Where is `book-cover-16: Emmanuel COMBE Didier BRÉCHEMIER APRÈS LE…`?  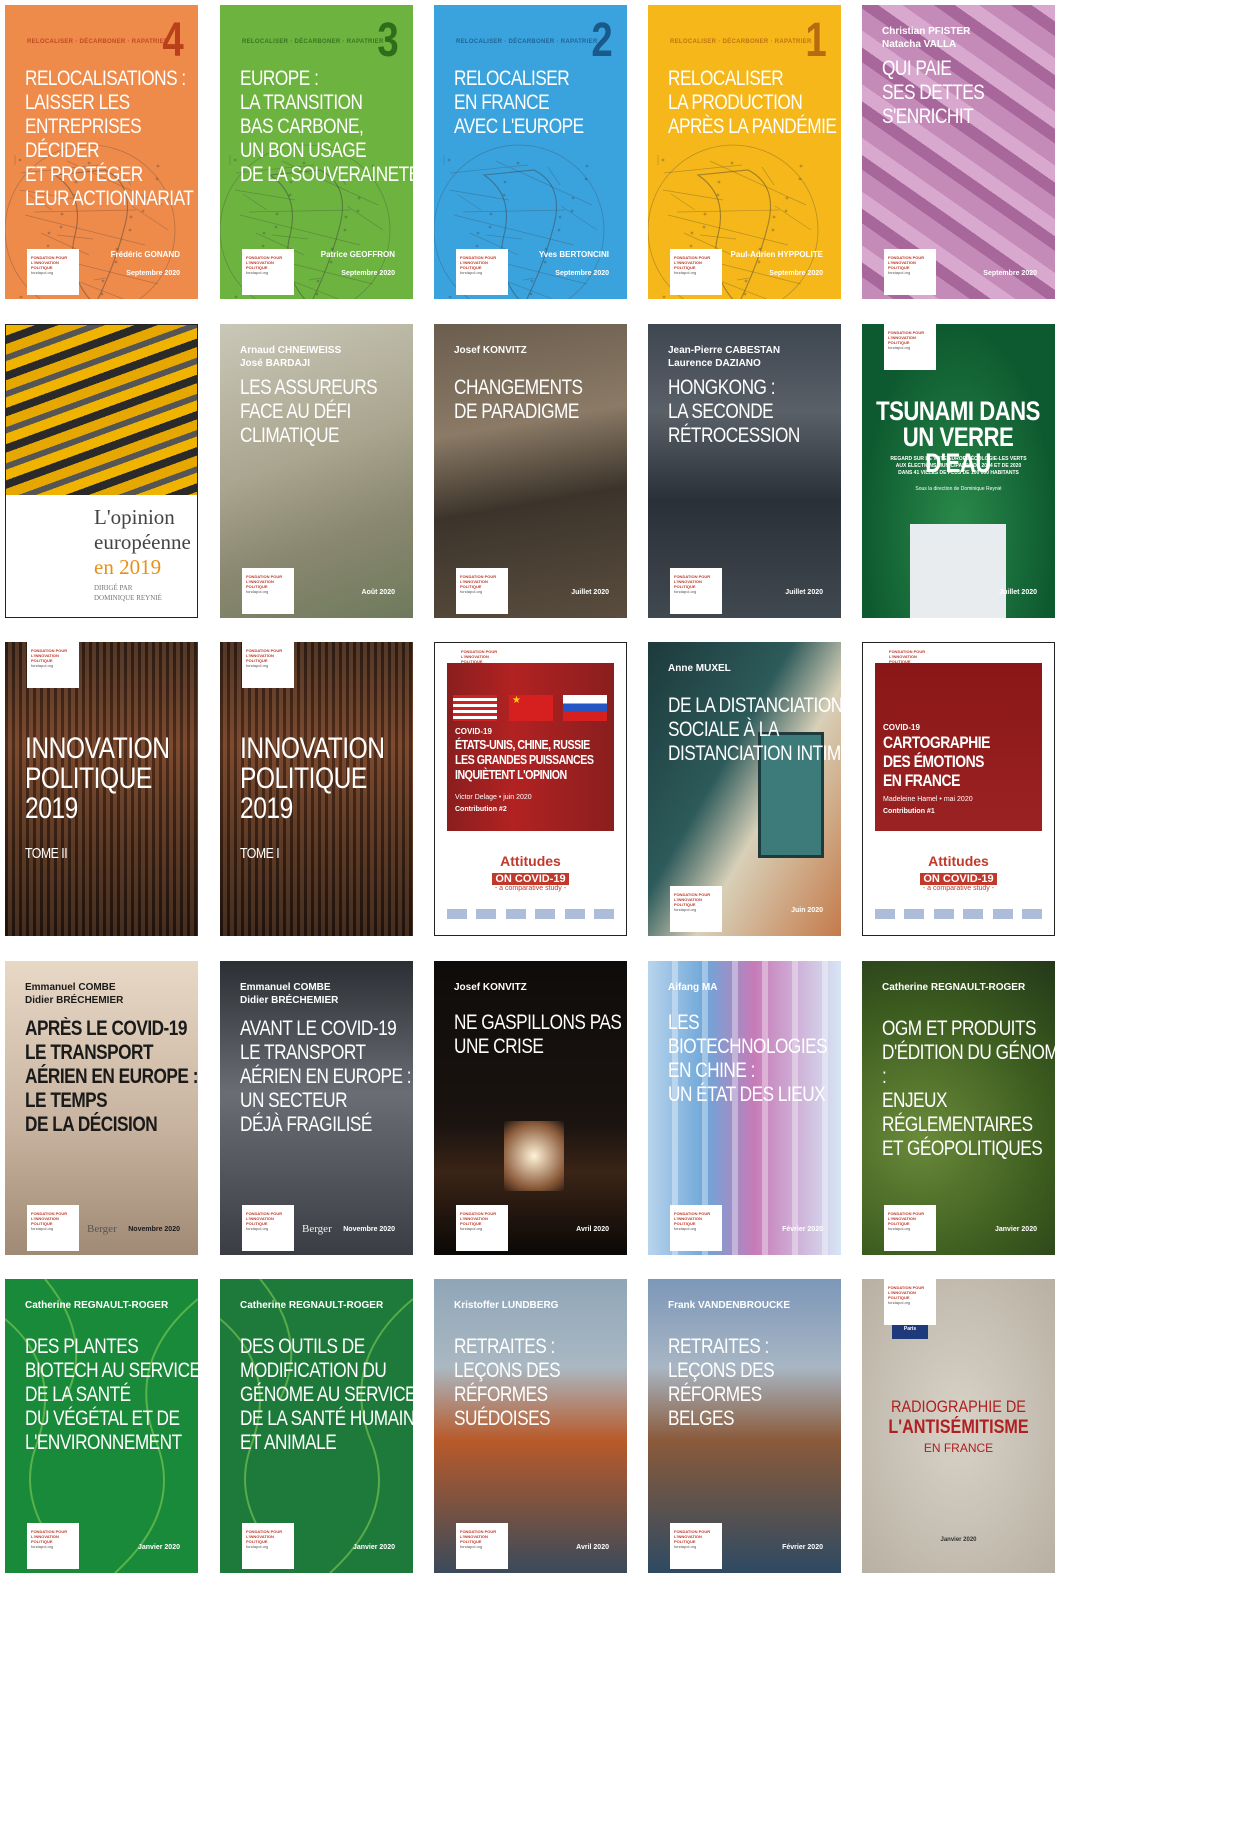
book-cover-16: Emmanuel COMBE Didier BRÉCHEMIER APRÈS LE… is located at coordinates (101, 1108).